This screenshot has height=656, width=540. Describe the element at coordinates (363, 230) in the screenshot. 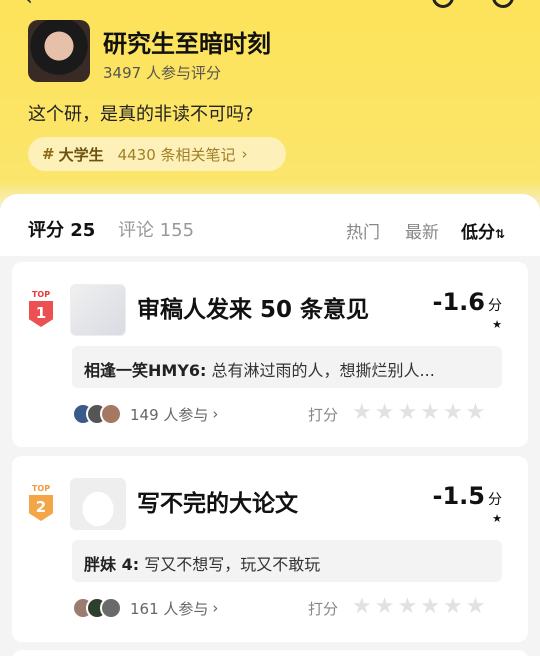

I see `sort-hot: 热门` at that location.